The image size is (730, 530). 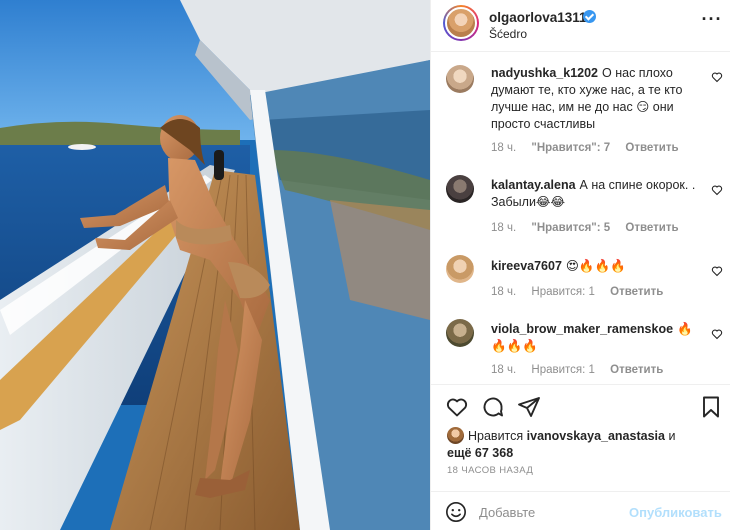 What do you see at coordinates (533, 185) in the screenshot?
I see `comment-username: kalantay.alena` at bounding box center [533, 185].